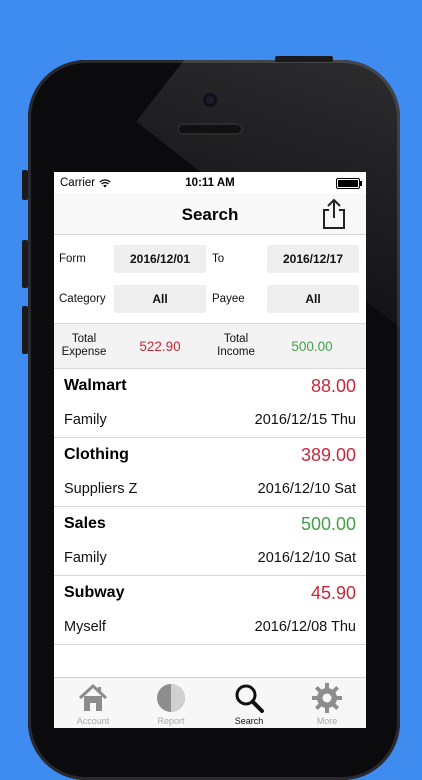 The image size is (422, 780). I want to click on entry-amount: 500.00, so click(328, 523).